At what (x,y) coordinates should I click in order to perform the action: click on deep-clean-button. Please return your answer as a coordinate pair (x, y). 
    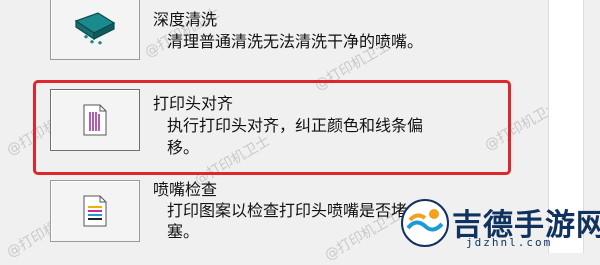
    Looking at the image, I should click on (95, 30).